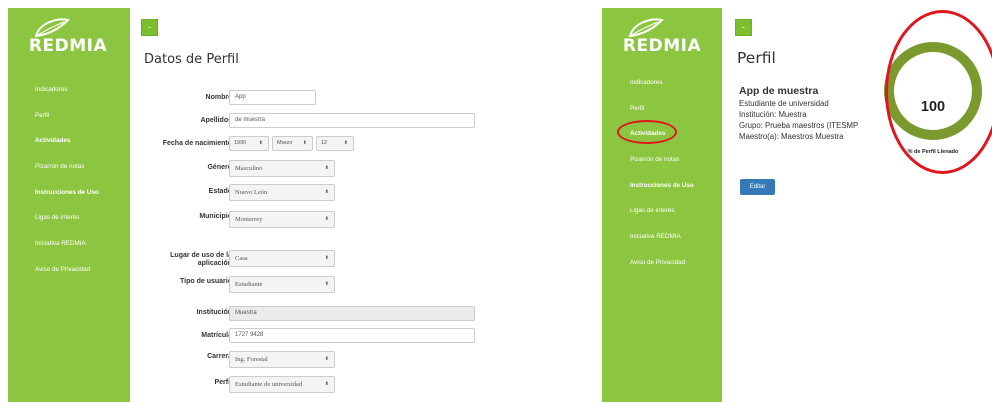  What do you see at coordinates (219, 167) in the screenshot?
I see `field-label: Género` at bounding box center [219, 167].